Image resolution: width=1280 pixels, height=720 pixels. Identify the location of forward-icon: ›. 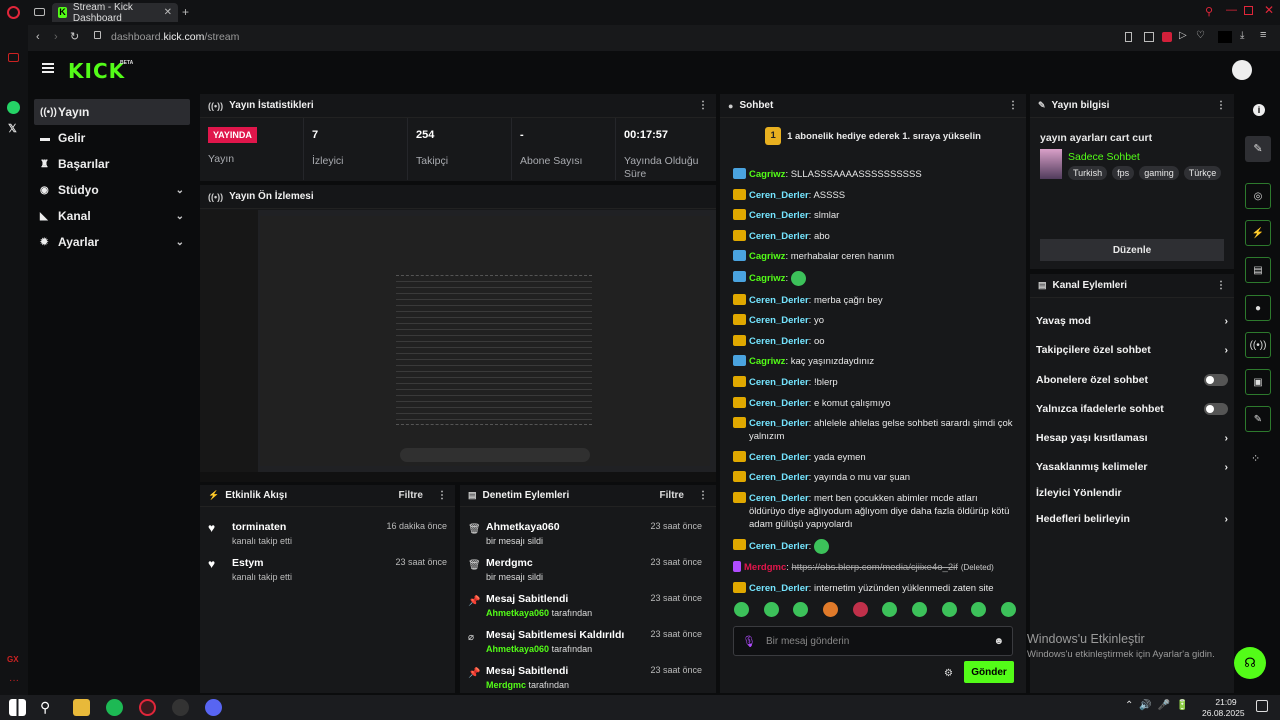
(56, 37).